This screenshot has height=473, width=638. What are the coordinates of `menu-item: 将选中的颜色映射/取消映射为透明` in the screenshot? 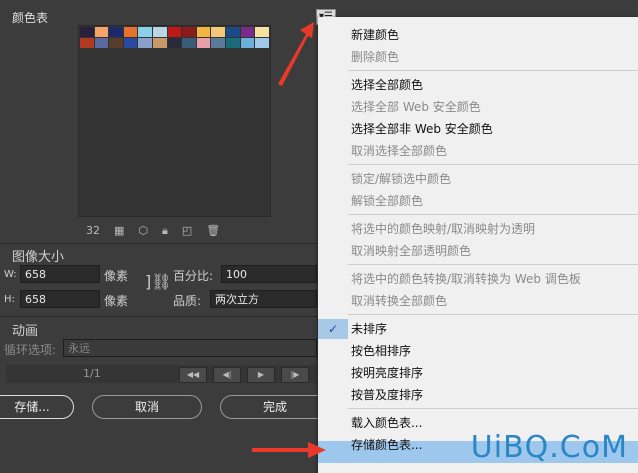 It's located at (443, 229).